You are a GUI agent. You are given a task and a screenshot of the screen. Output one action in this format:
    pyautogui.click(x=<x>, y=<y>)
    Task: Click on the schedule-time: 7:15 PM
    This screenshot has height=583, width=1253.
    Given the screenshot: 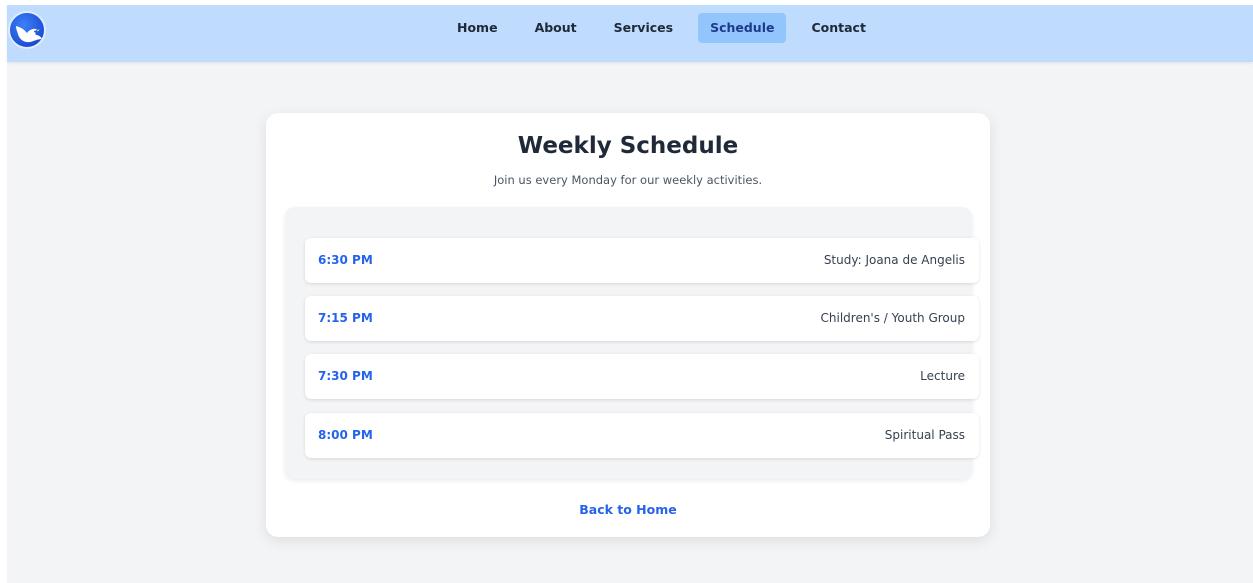 What is the action you would take?
    pyautogui.click(x=345, y=318)
    